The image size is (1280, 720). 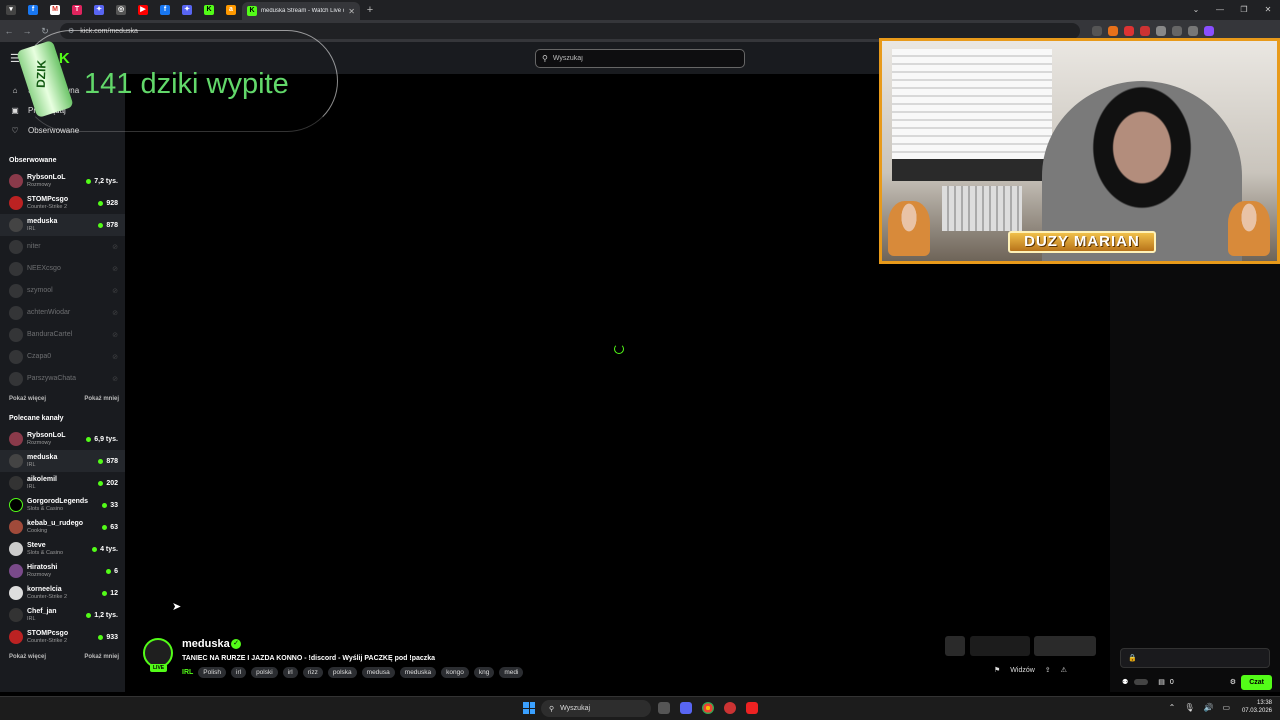 What do you see at coordinates (1195, 658) in the screenshot?
I see `chat-input: 🔒` at bounding box center [1195, 658].